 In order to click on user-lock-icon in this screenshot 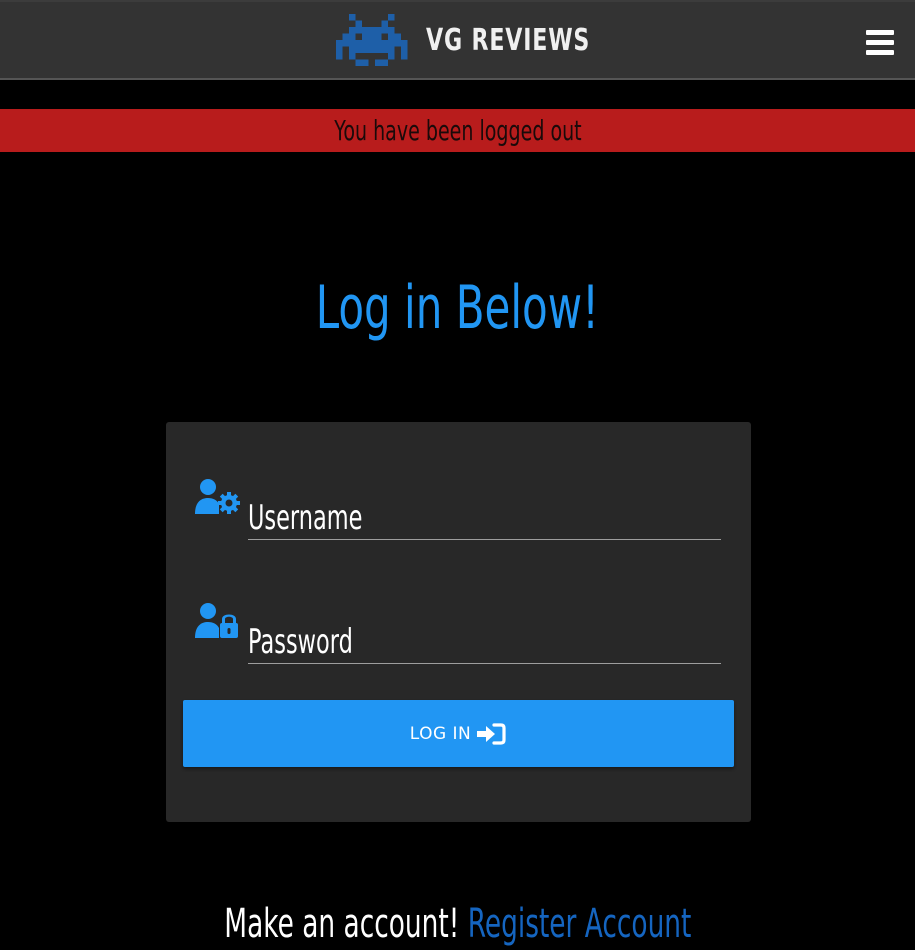, I will do `click(216, 620)`.